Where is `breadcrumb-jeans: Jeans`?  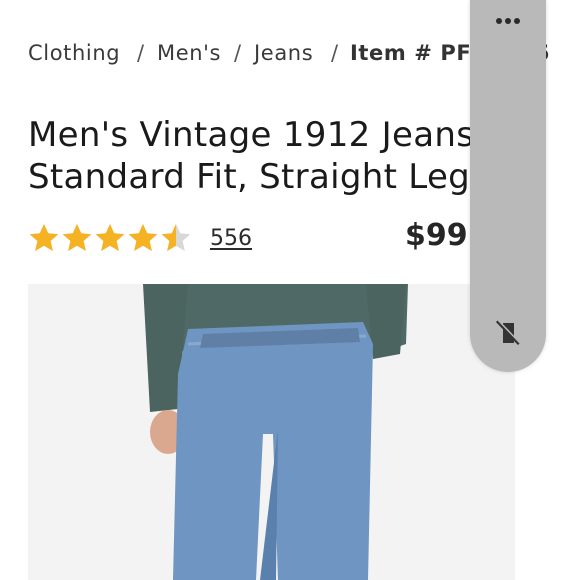 breadcrumb-jeans: Jeans is located at coordinates (283, 53).